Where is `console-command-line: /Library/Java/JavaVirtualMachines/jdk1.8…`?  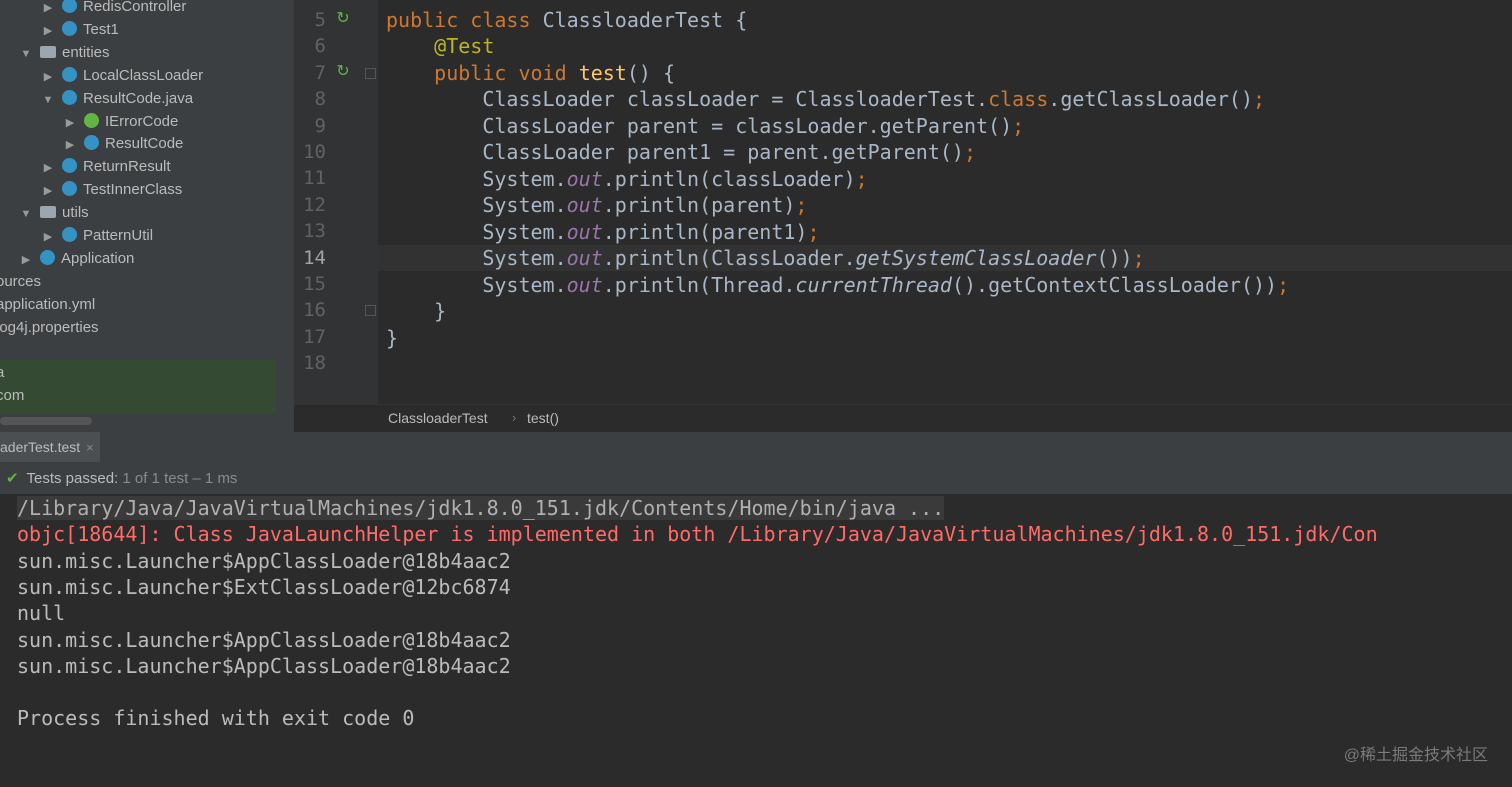 console-command-line: /Library/Java/JavaVirtualMachines/jdk1.8… is located at coordinates (481, 508).